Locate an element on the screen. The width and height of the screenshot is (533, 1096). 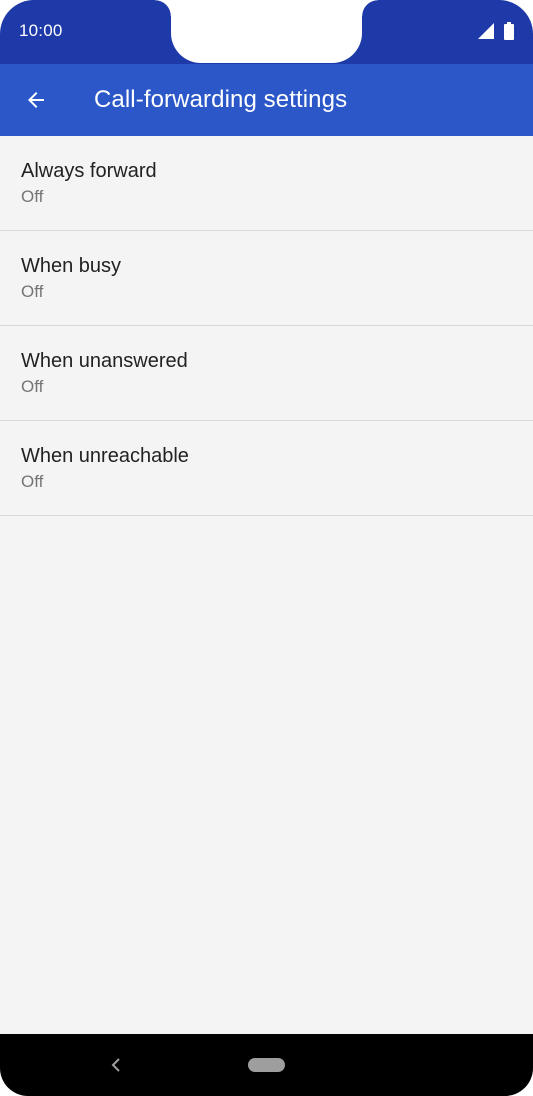
battery-icon is located at coordinates (509, 31).